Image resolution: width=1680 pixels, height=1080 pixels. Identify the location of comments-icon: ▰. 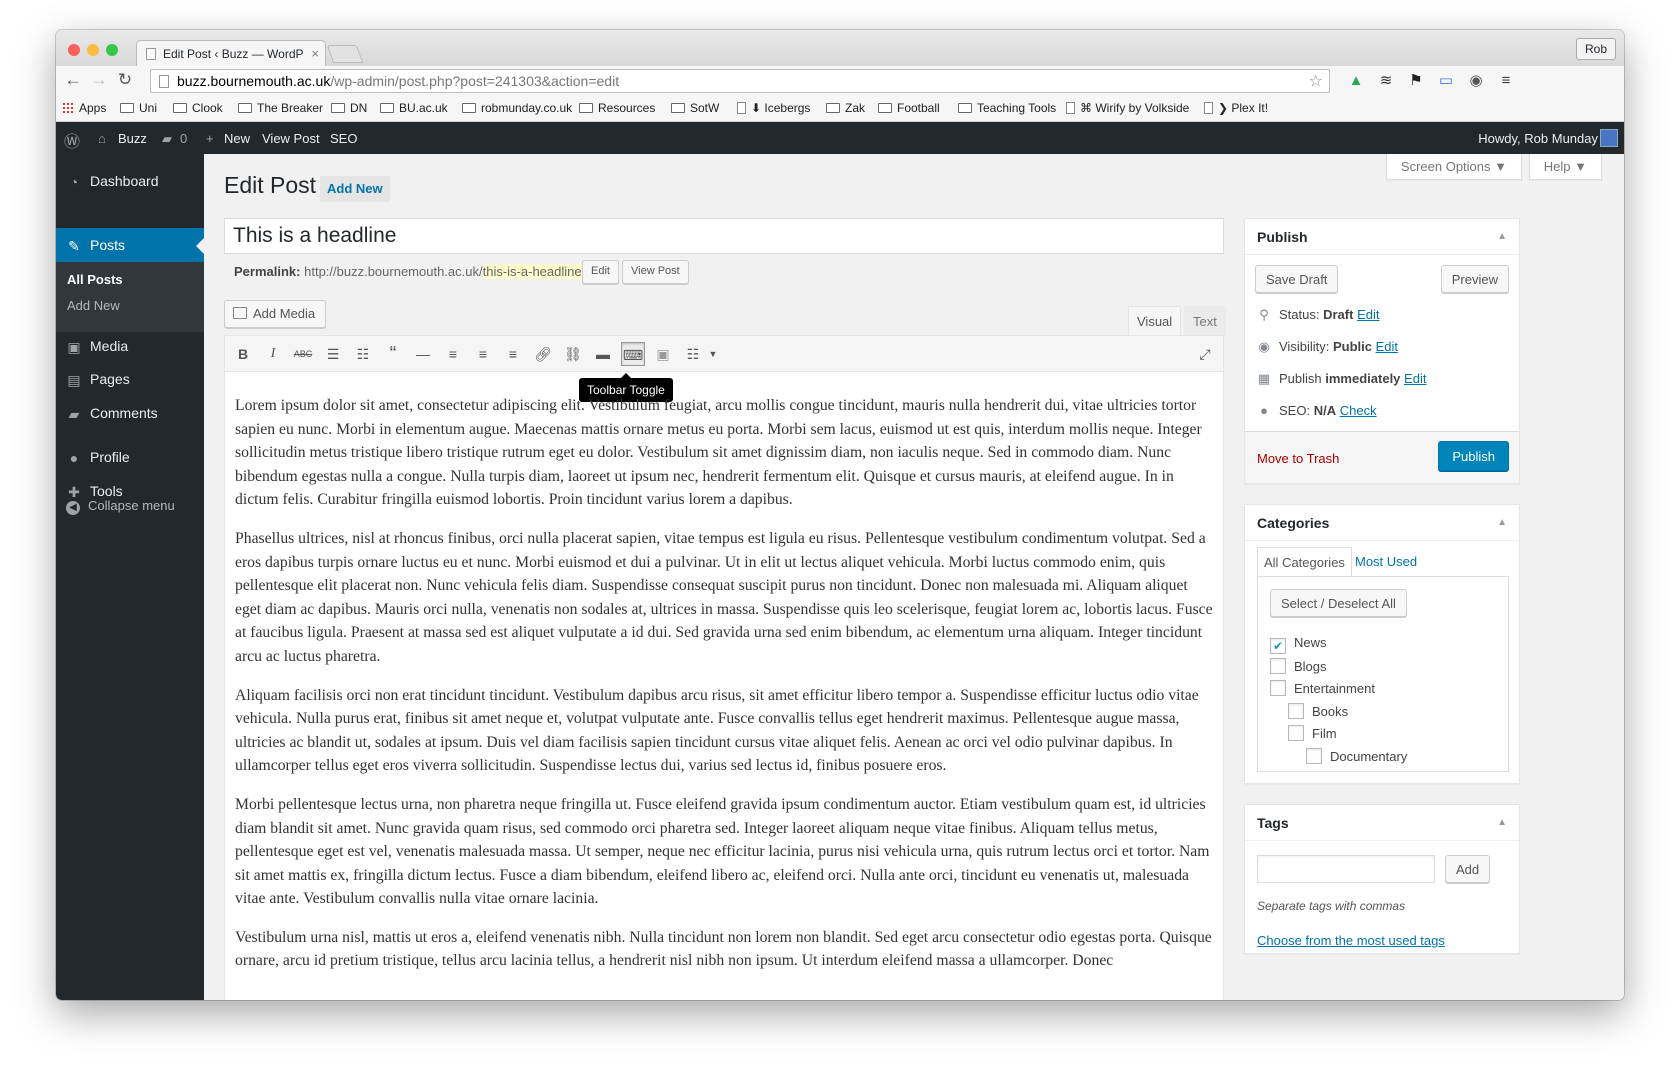
(167, 139).